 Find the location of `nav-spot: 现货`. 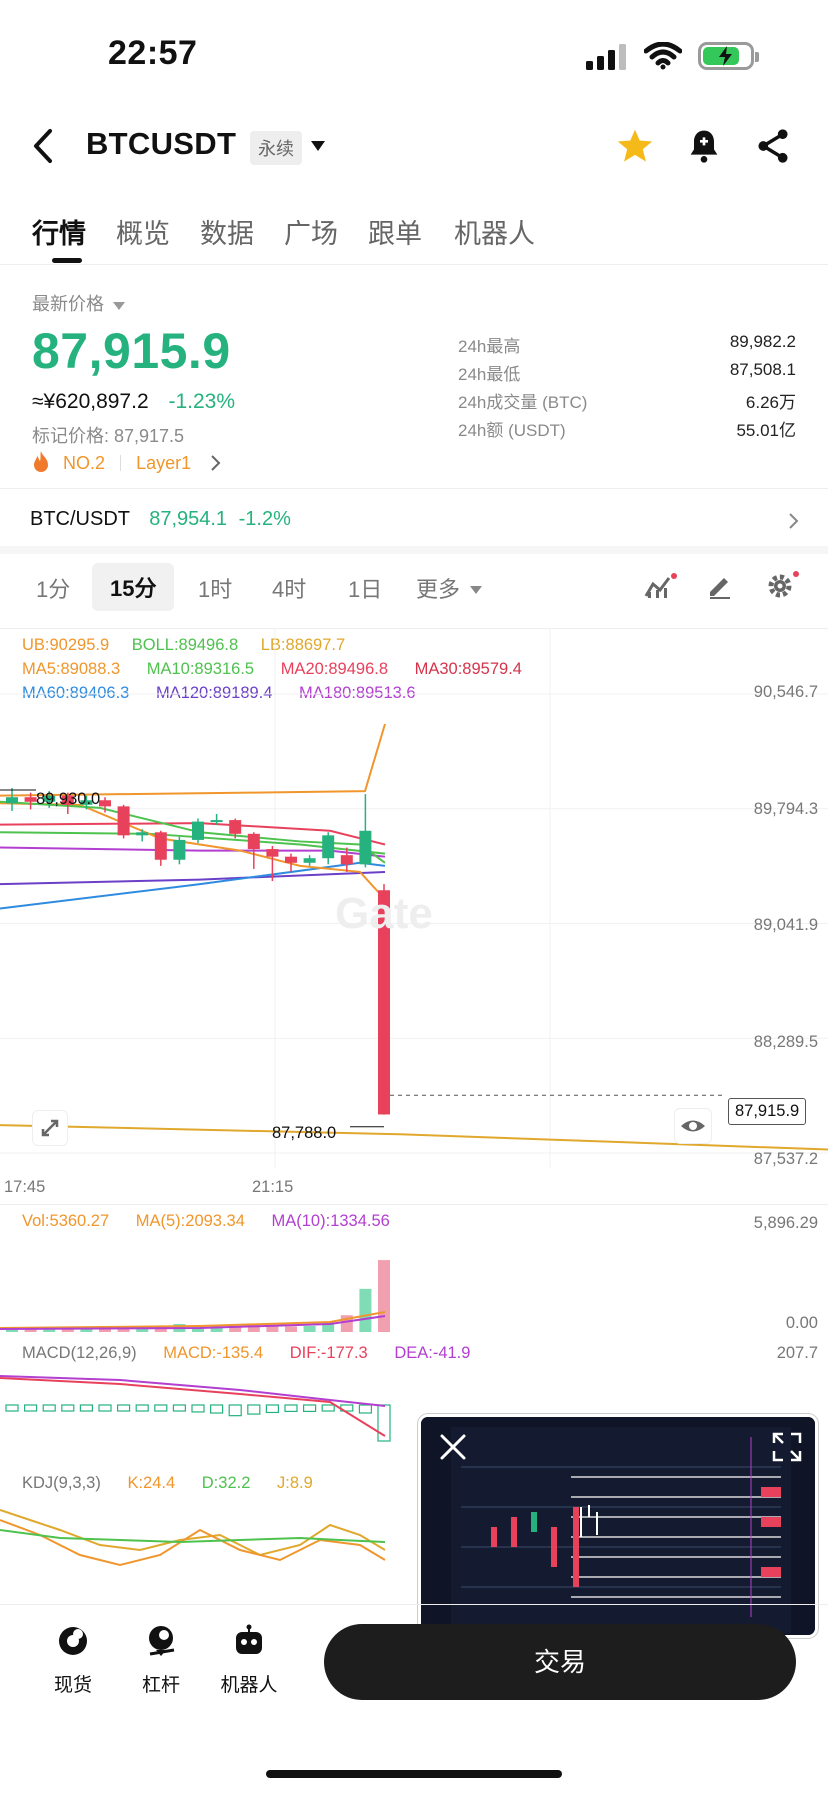

nav-spot: 现货 is located at coordinates (73, 1660).